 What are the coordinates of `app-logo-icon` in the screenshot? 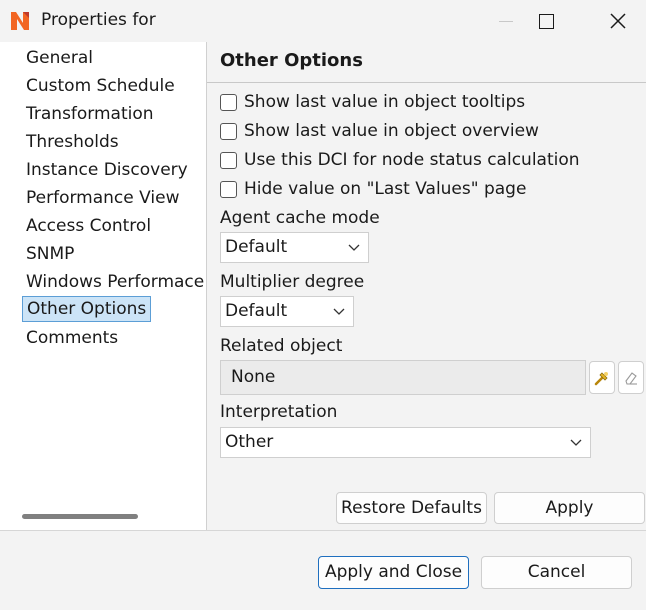 It's located at (20, 21).